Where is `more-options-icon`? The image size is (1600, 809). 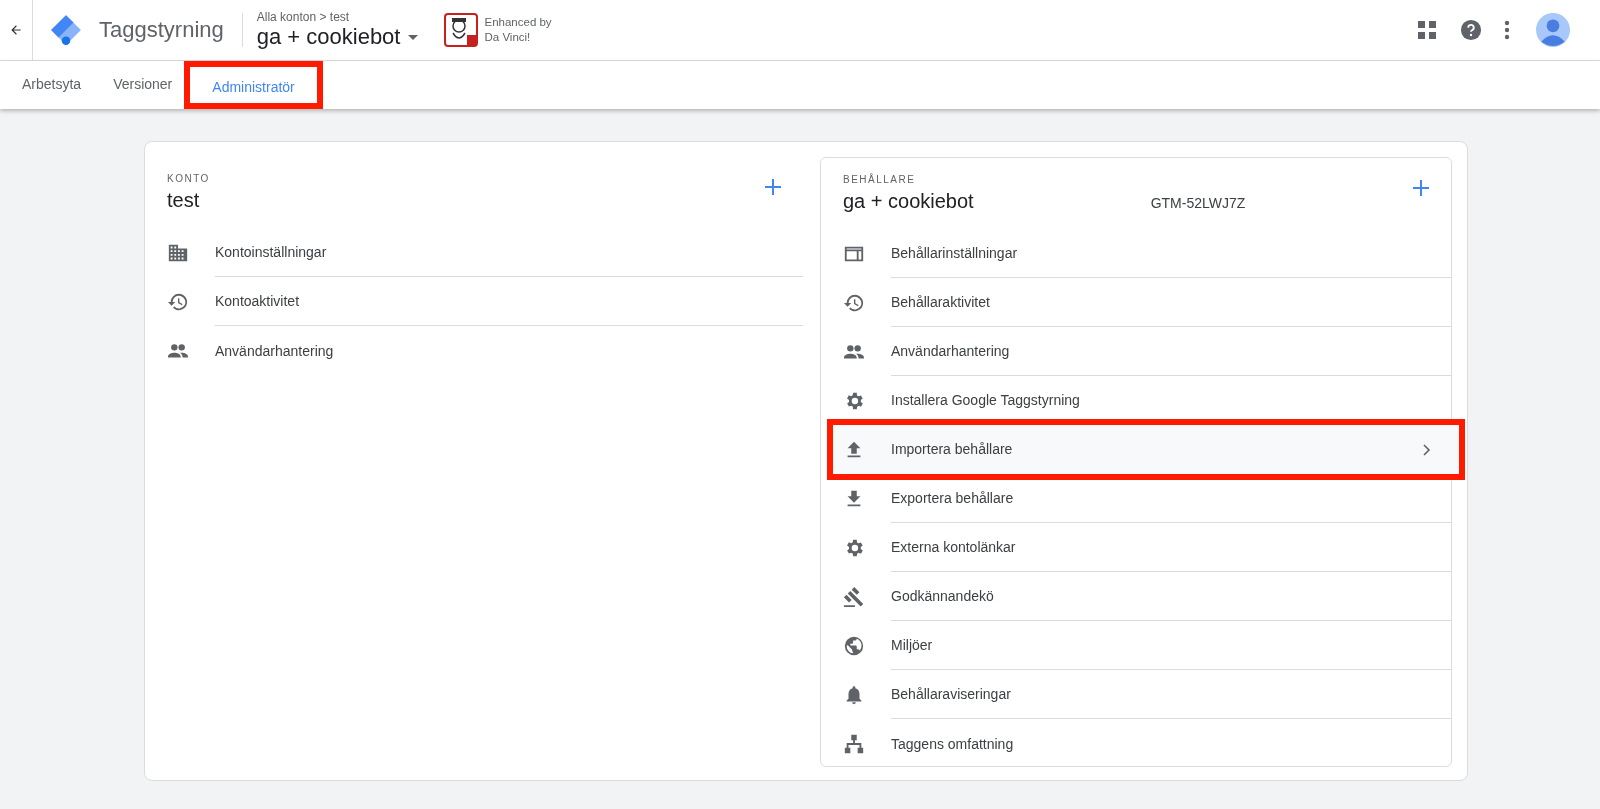 more-options-icon is located at coordinates (1507, 30).